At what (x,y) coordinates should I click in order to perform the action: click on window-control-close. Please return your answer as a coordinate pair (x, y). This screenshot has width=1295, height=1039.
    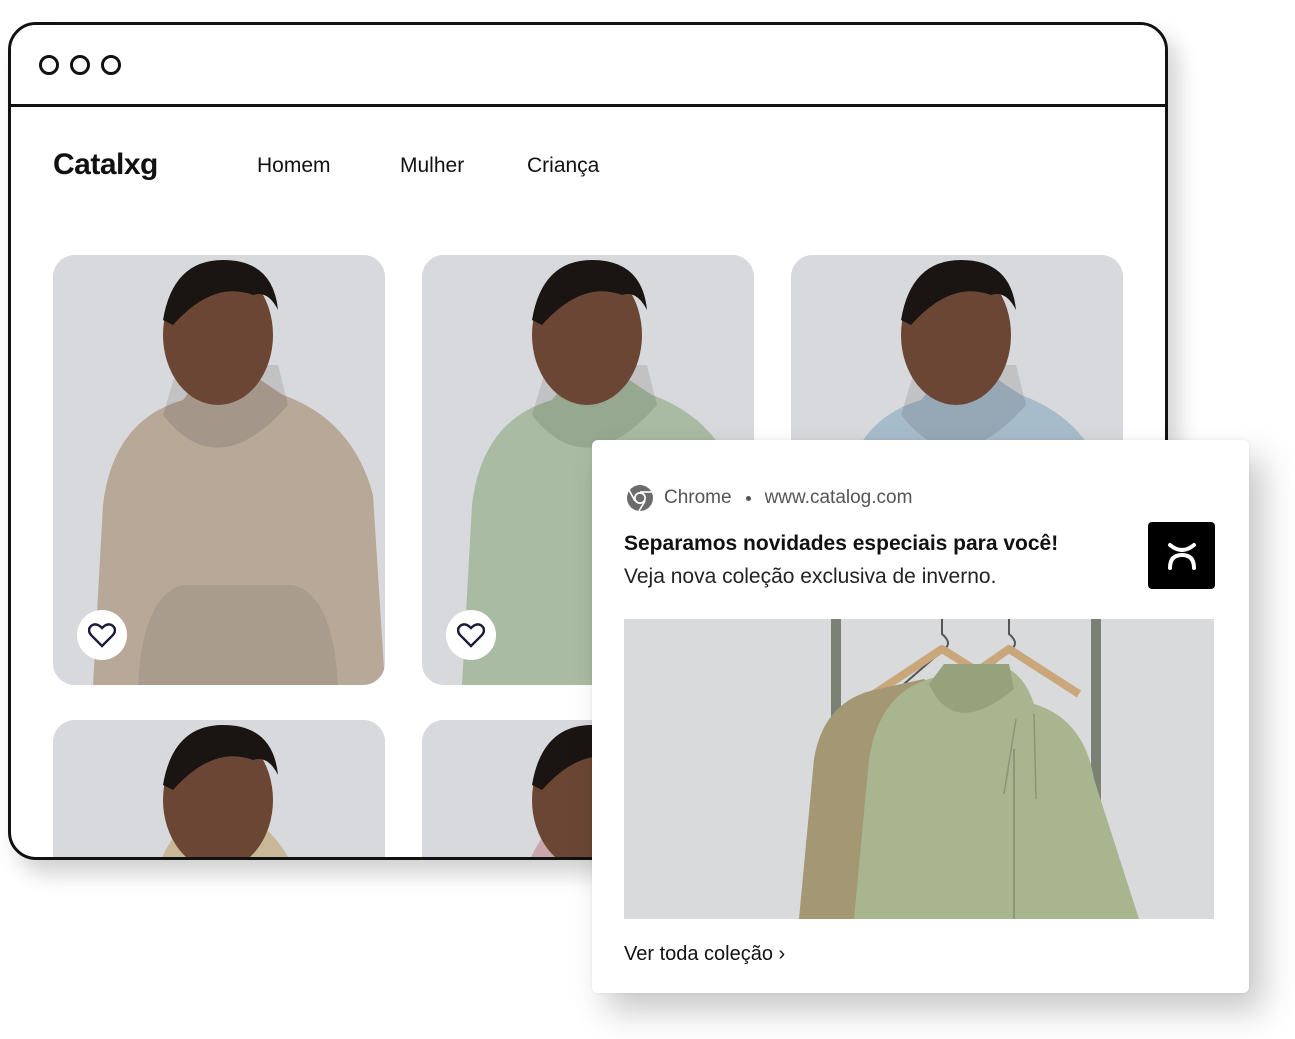
    Looking at the image, I should click on (49, 65).